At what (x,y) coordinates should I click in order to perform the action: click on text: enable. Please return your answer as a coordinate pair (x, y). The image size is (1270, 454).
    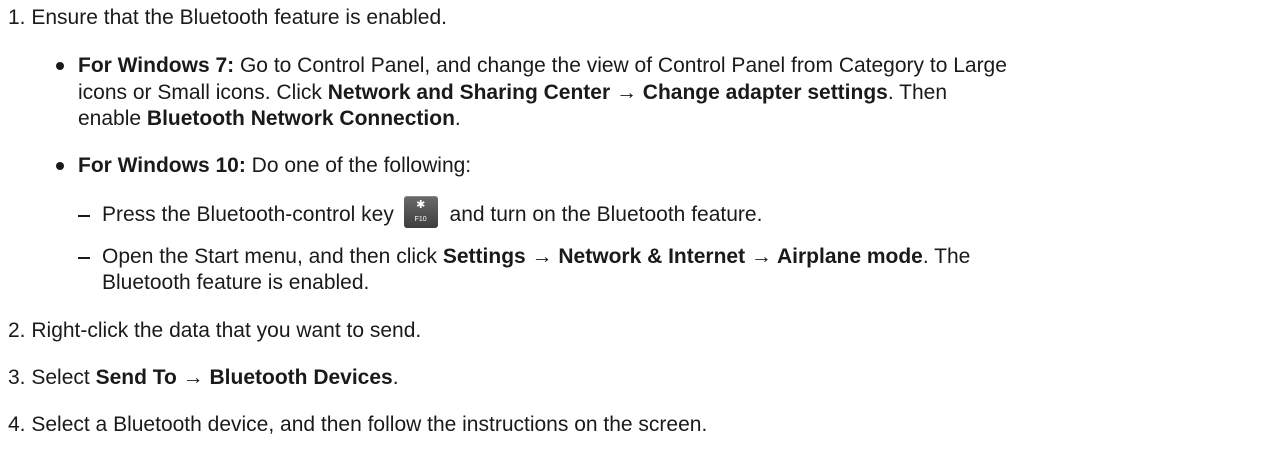
    Looking at the image, I should click on (112, 118).